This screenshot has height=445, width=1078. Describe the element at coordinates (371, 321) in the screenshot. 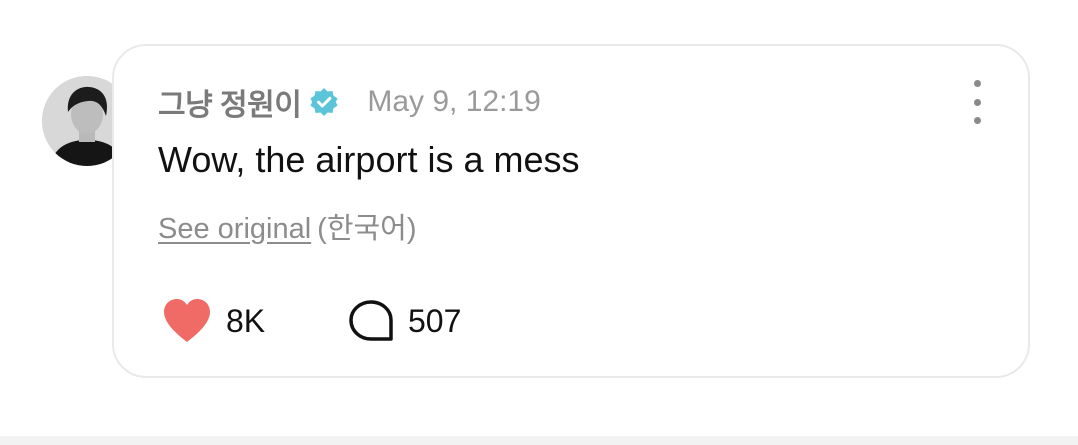

I see `comment-bubble-icon` at that location.